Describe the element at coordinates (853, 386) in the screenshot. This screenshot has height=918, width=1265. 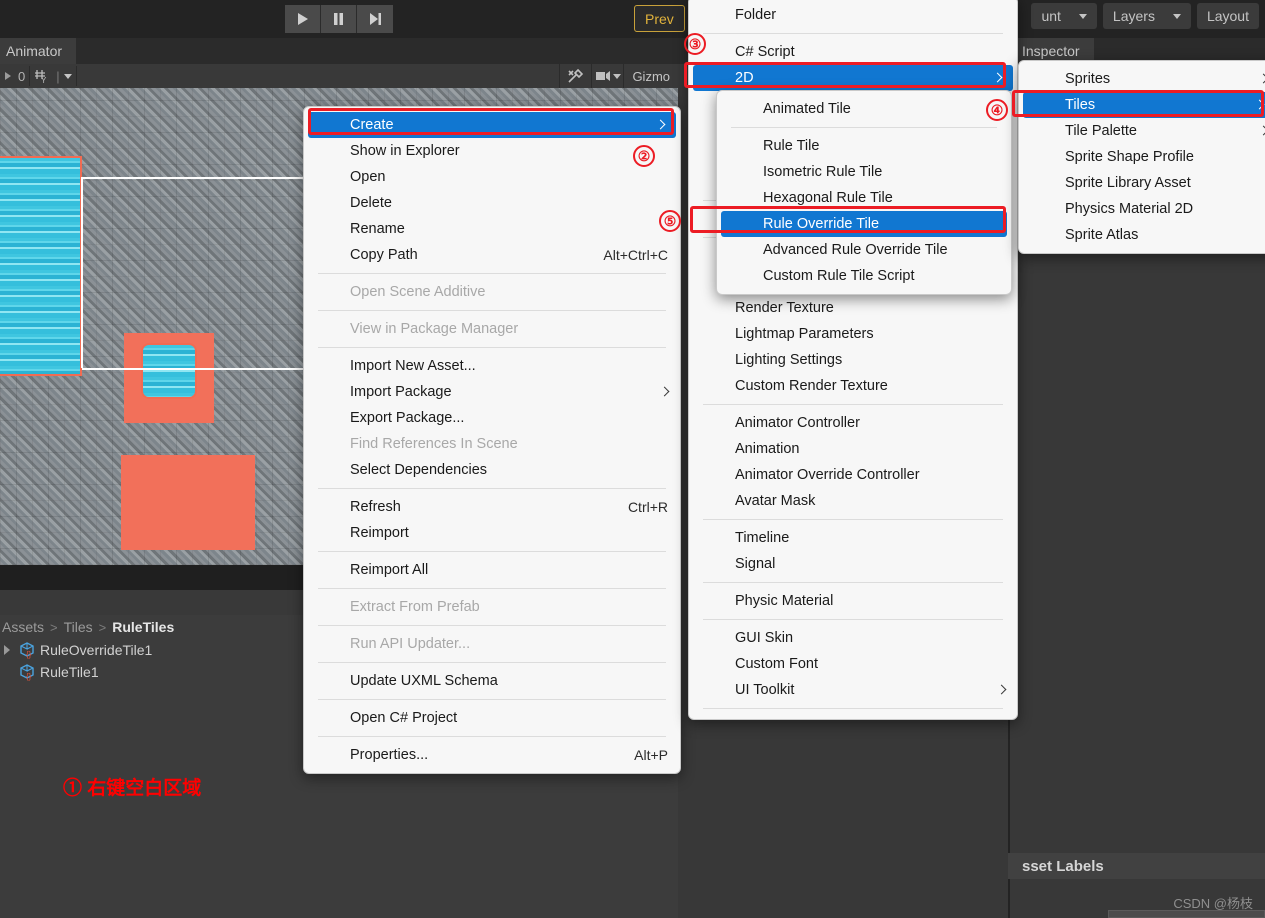
I see `create-item-custom-render-texture: Custom Render Texture` at that location.